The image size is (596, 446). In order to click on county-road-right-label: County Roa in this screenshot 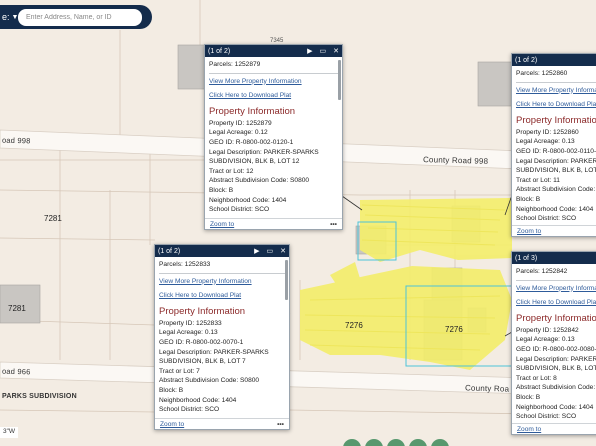, I will do `click(487, 388)`.